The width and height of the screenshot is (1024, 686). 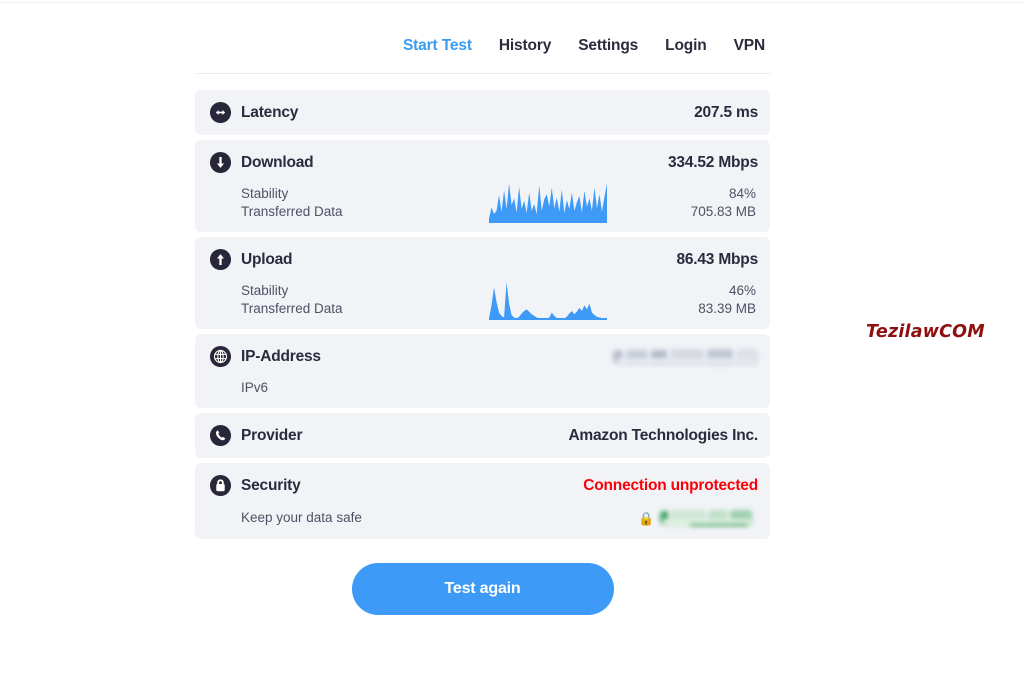 I want to click on upload-stability-label: Stability, so click(x=265, y=290).